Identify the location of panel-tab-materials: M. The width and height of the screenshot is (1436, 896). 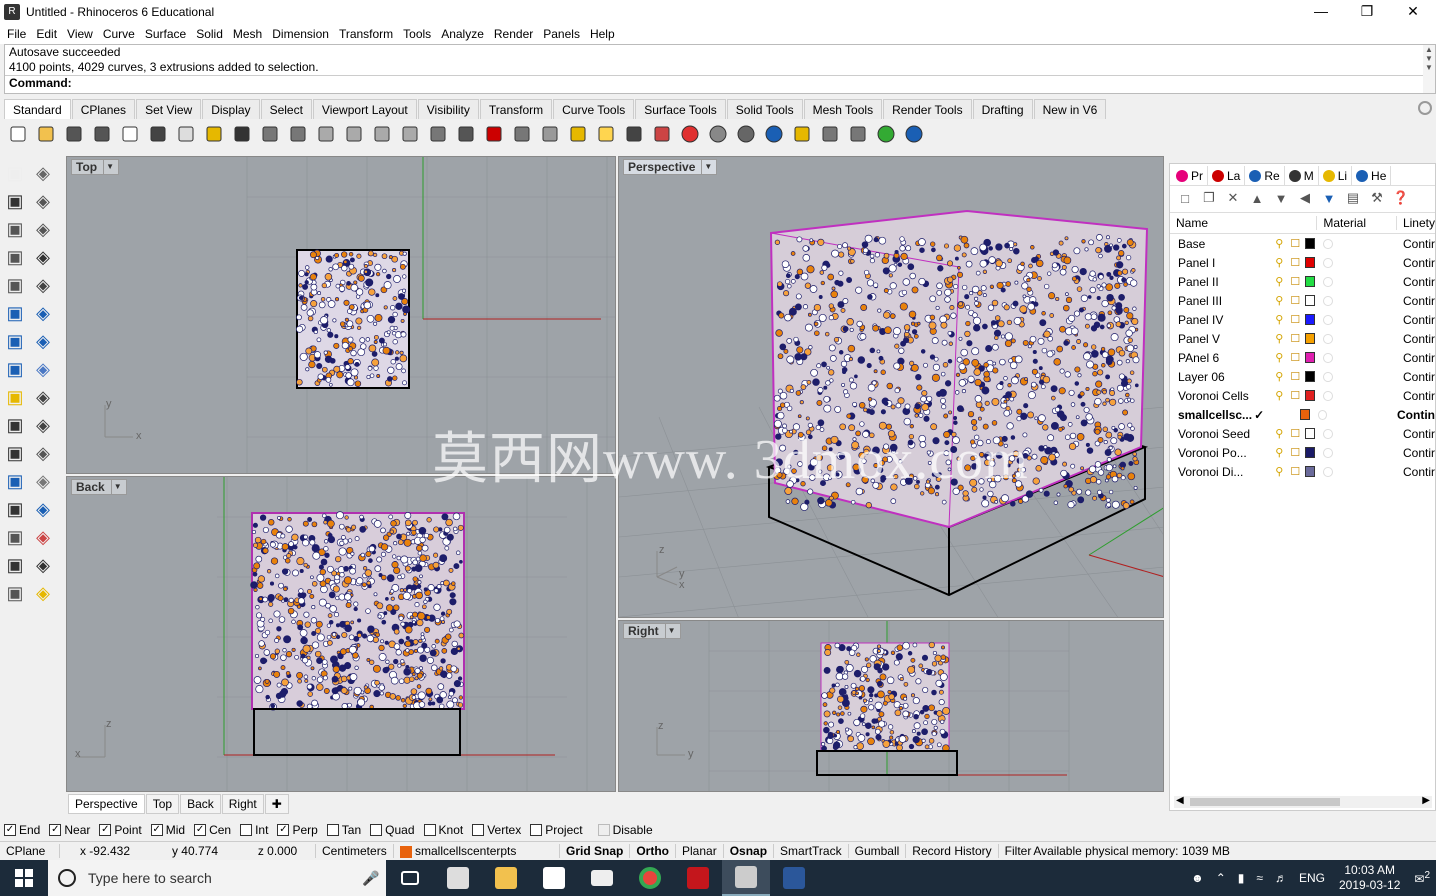
(1302, 175).